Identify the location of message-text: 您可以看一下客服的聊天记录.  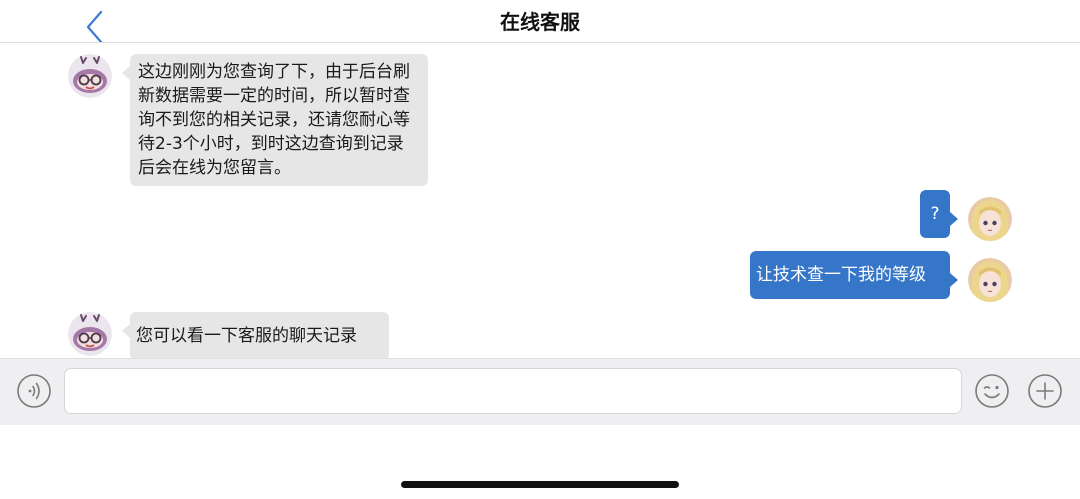
(246, 336).